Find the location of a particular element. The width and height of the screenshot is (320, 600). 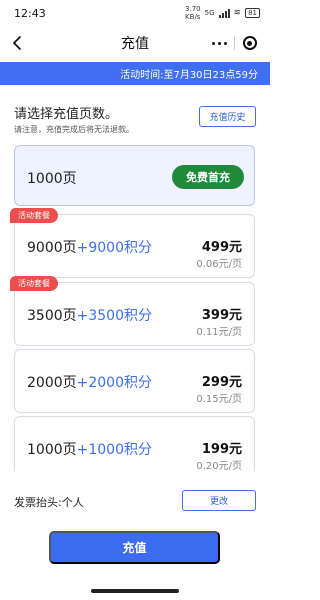

status-icons: 3.70 KB/s 5G ≋ 81 is located at coordinates (222, 13).